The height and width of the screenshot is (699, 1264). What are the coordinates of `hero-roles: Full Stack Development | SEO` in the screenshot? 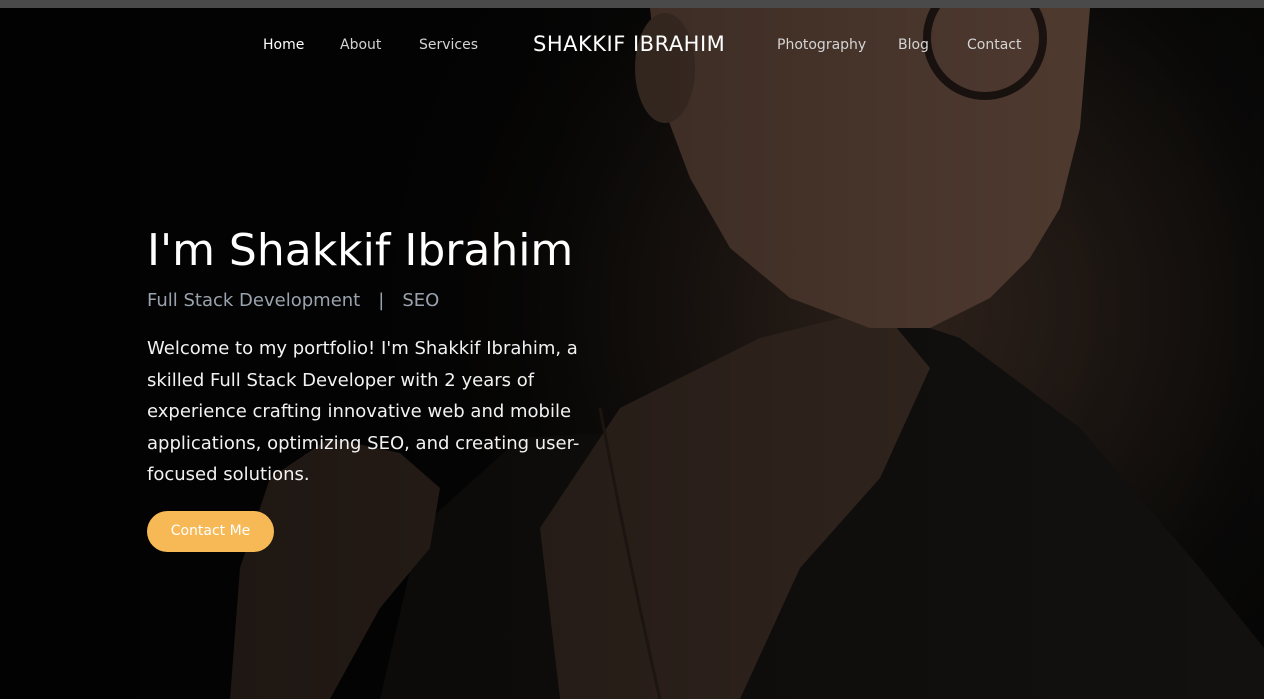 It's located at (397, 300).